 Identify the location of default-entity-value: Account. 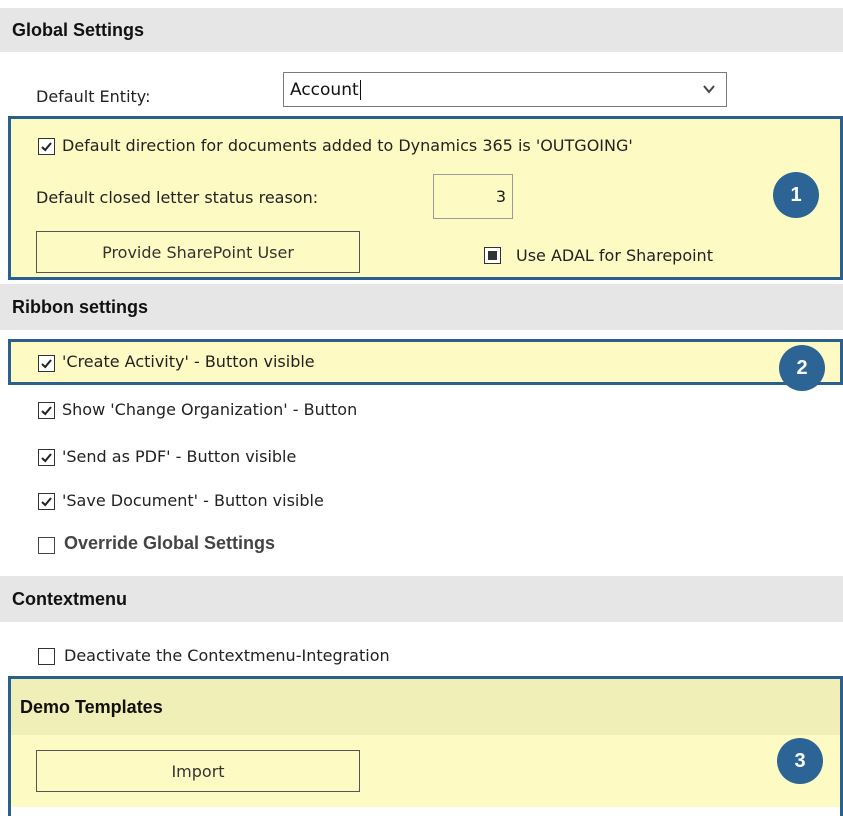
(324, 89).